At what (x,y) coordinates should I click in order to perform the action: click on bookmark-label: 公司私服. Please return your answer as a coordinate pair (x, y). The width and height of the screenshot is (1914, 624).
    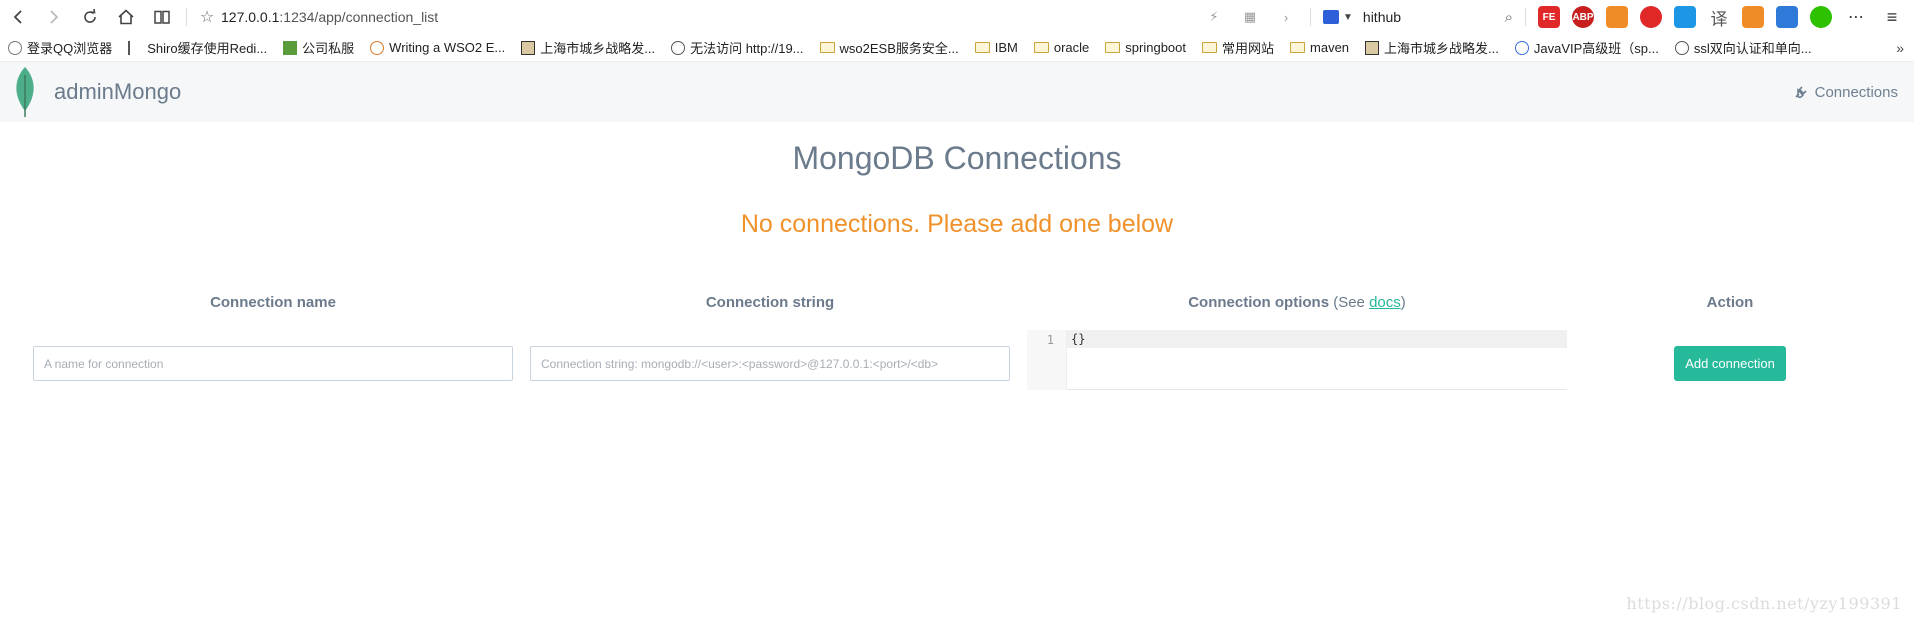
    Looking at the image, I should click on (328, 48).